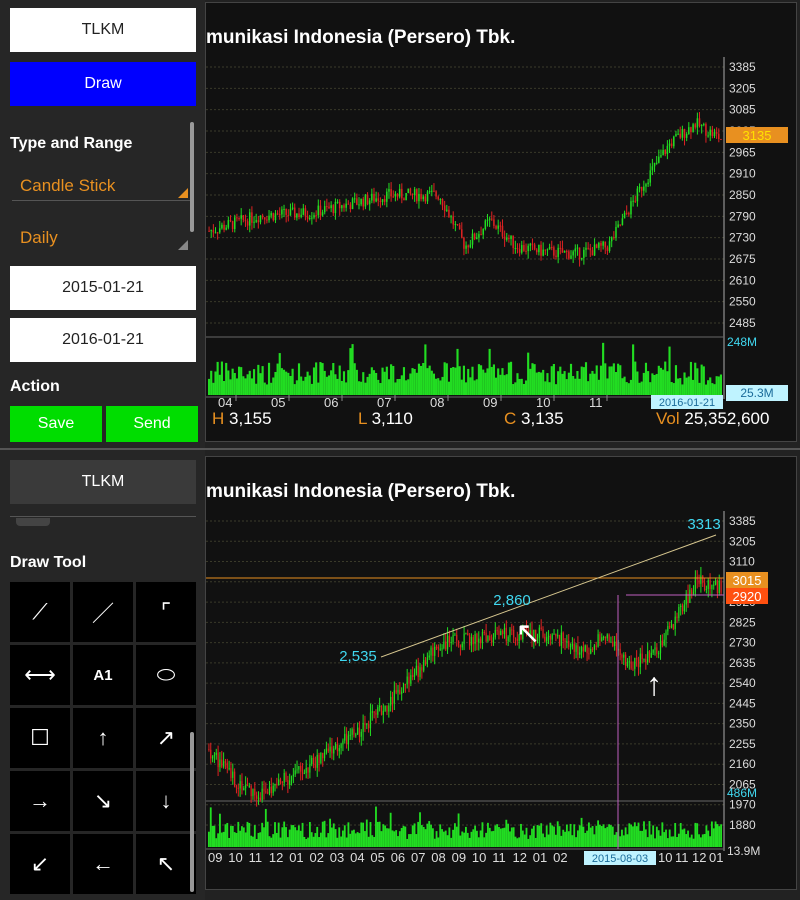 The image size is (800, 900). I want to click on end-date-field: 2016-01-21, so click(103, 340).